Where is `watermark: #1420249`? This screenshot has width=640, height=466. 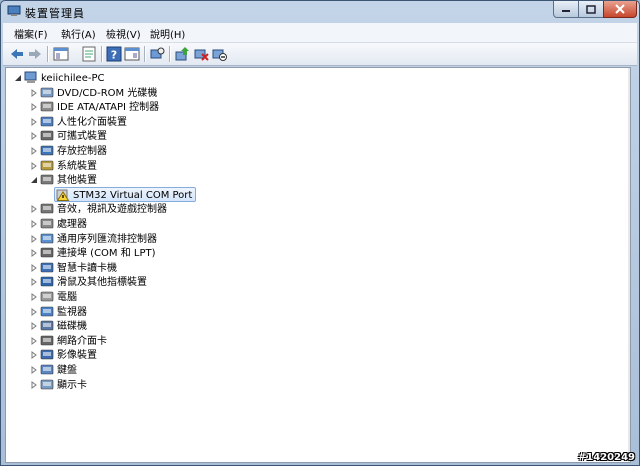 watermark: #1420249 is located at coordinates (606, 457).